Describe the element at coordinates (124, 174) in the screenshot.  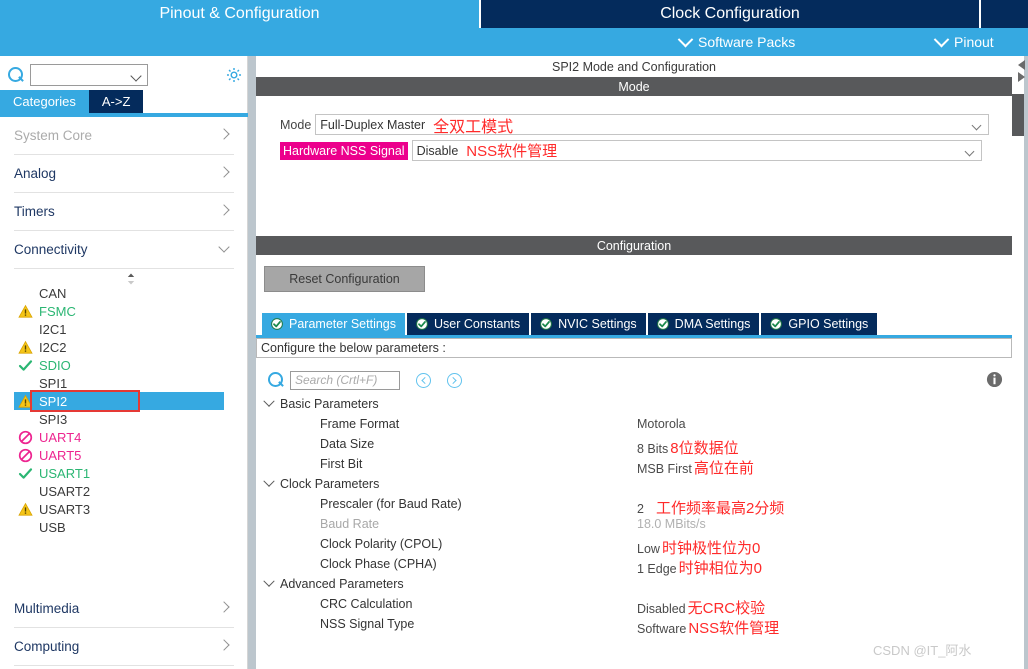
I see `sidebar-category-analog: Analog` at that location.